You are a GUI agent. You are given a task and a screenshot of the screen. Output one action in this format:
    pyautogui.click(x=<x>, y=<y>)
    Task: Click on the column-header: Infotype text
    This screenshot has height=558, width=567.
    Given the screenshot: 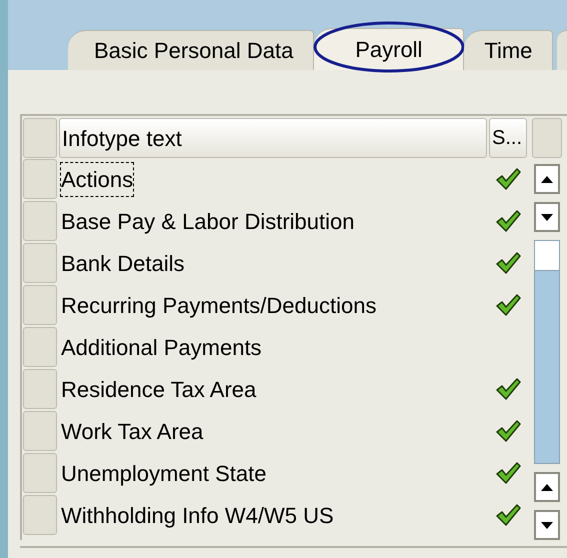 What is the action you would take?
    pyautogui.click(x=273, y=138)
    